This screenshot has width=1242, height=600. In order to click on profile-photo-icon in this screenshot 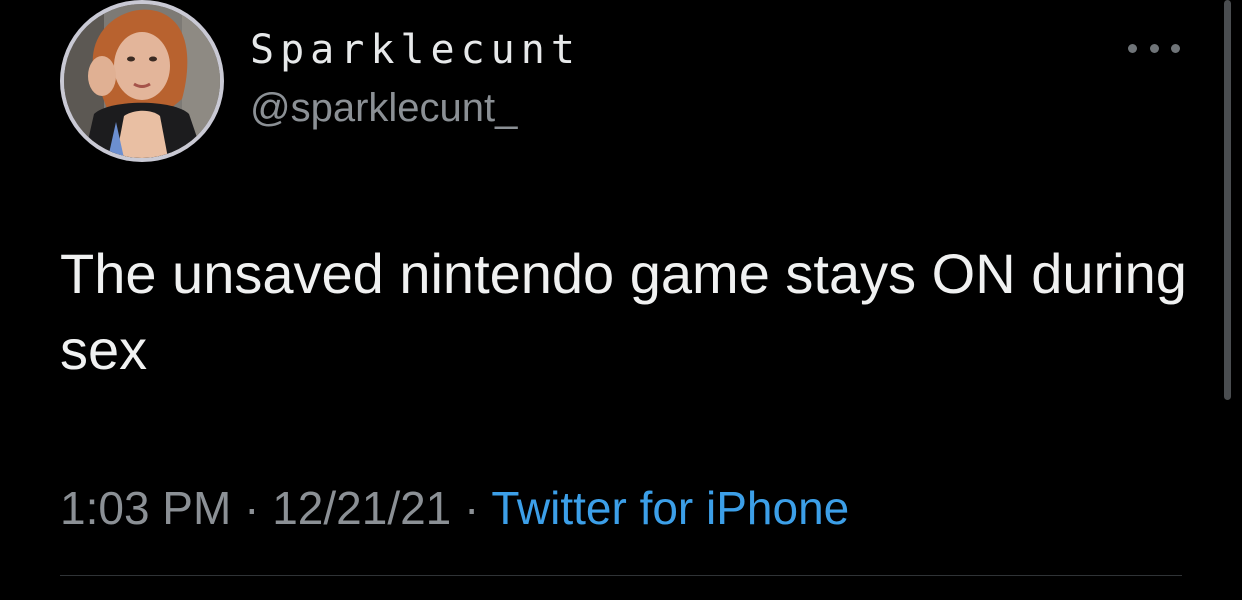, I will do `click(142, 81)`.